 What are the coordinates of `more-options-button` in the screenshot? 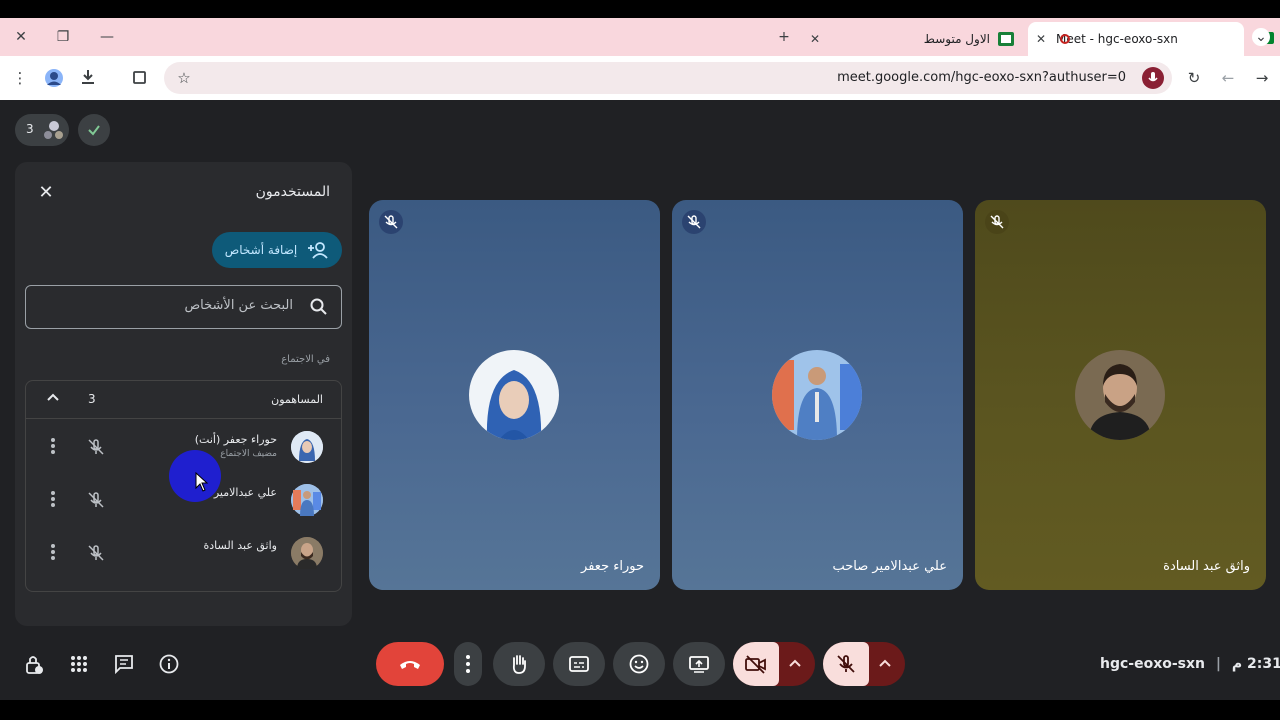 It's located at (468, 664).